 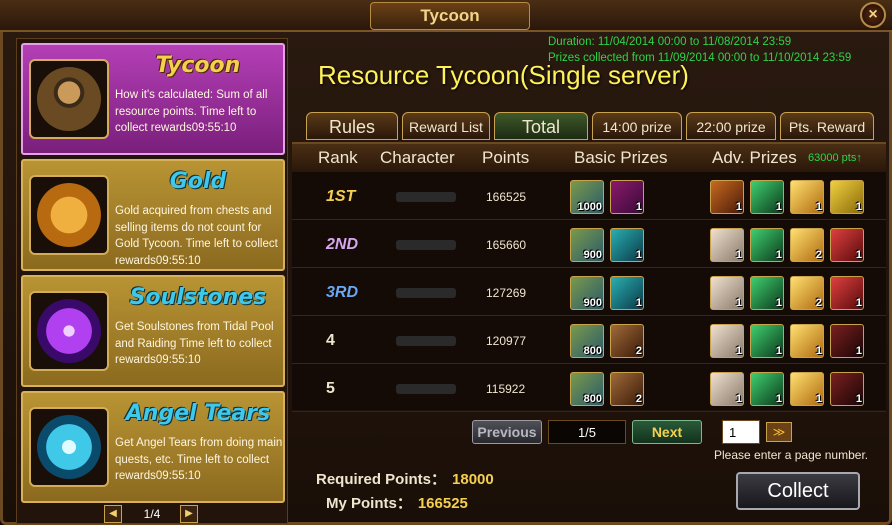 I want to click on tycoon-portrait-icon, so click(x=69, y=99).